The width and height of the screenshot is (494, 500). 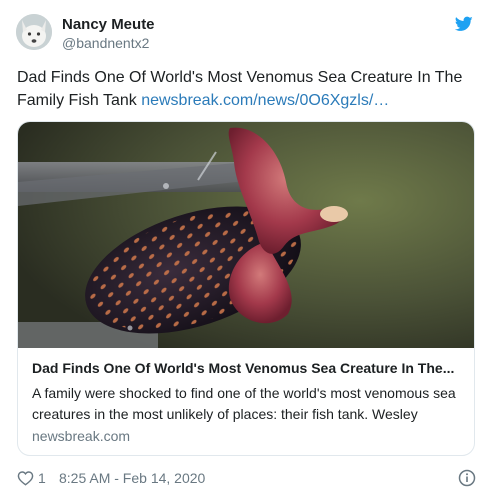 What do you see at coordinates (34, 32) in the screenshot?
I see `avatar` at bounding box center [34, 32].